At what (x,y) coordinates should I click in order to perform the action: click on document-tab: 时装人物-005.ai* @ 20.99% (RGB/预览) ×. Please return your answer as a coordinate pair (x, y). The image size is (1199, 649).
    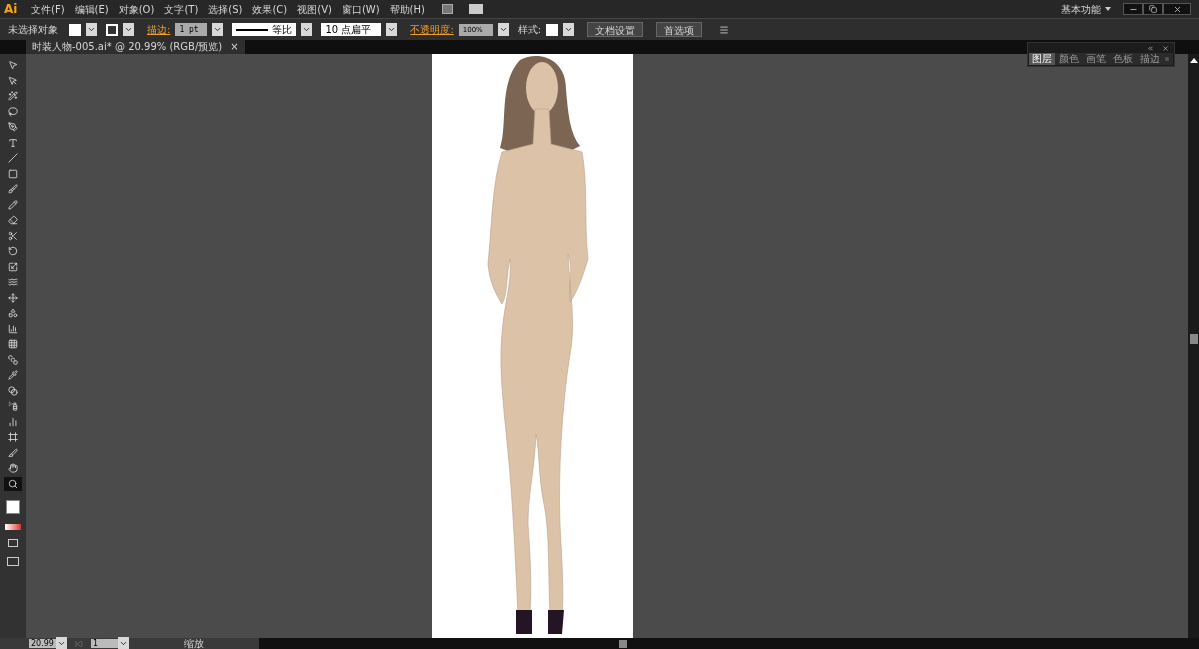
    Looking at the image, I should click on (135, 47).